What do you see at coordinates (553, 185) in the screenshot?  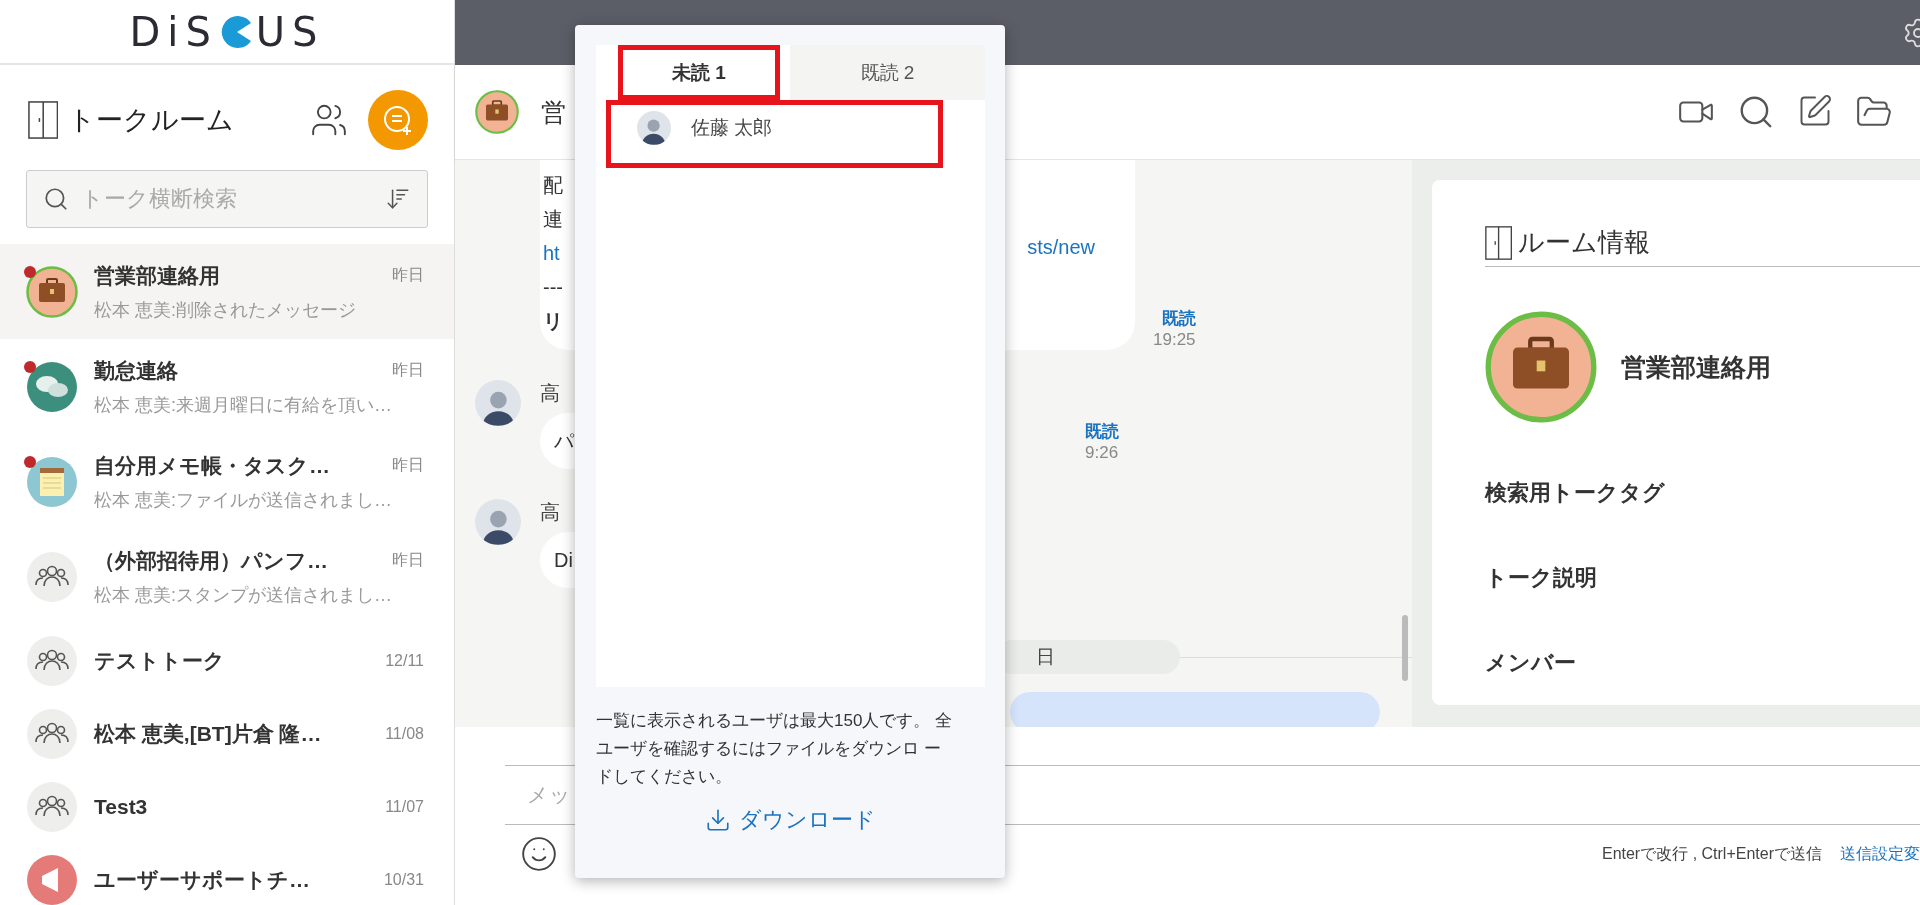 I see `message-text: 配` at bounding box center [553, 185].